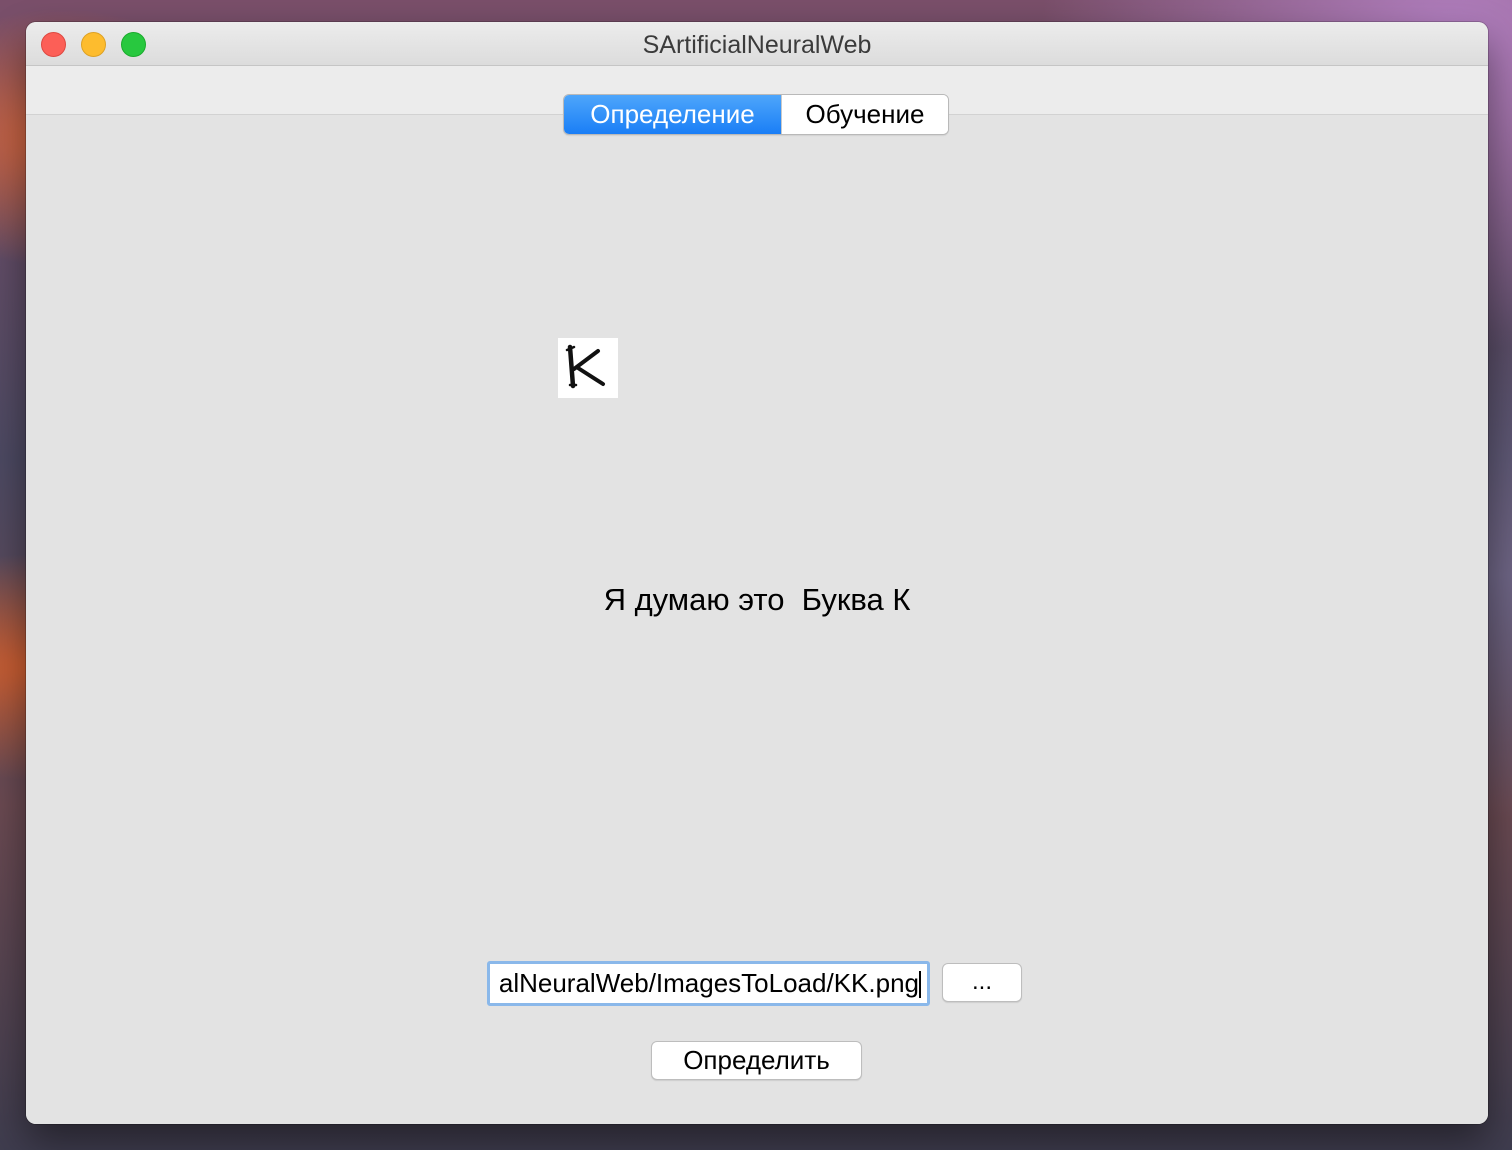 The image size is (1512, 1150). Describe the element at coordinates (757, 599) in the screenshot. I see `recognition-result-label: Я думаю это Буква К` at that location.